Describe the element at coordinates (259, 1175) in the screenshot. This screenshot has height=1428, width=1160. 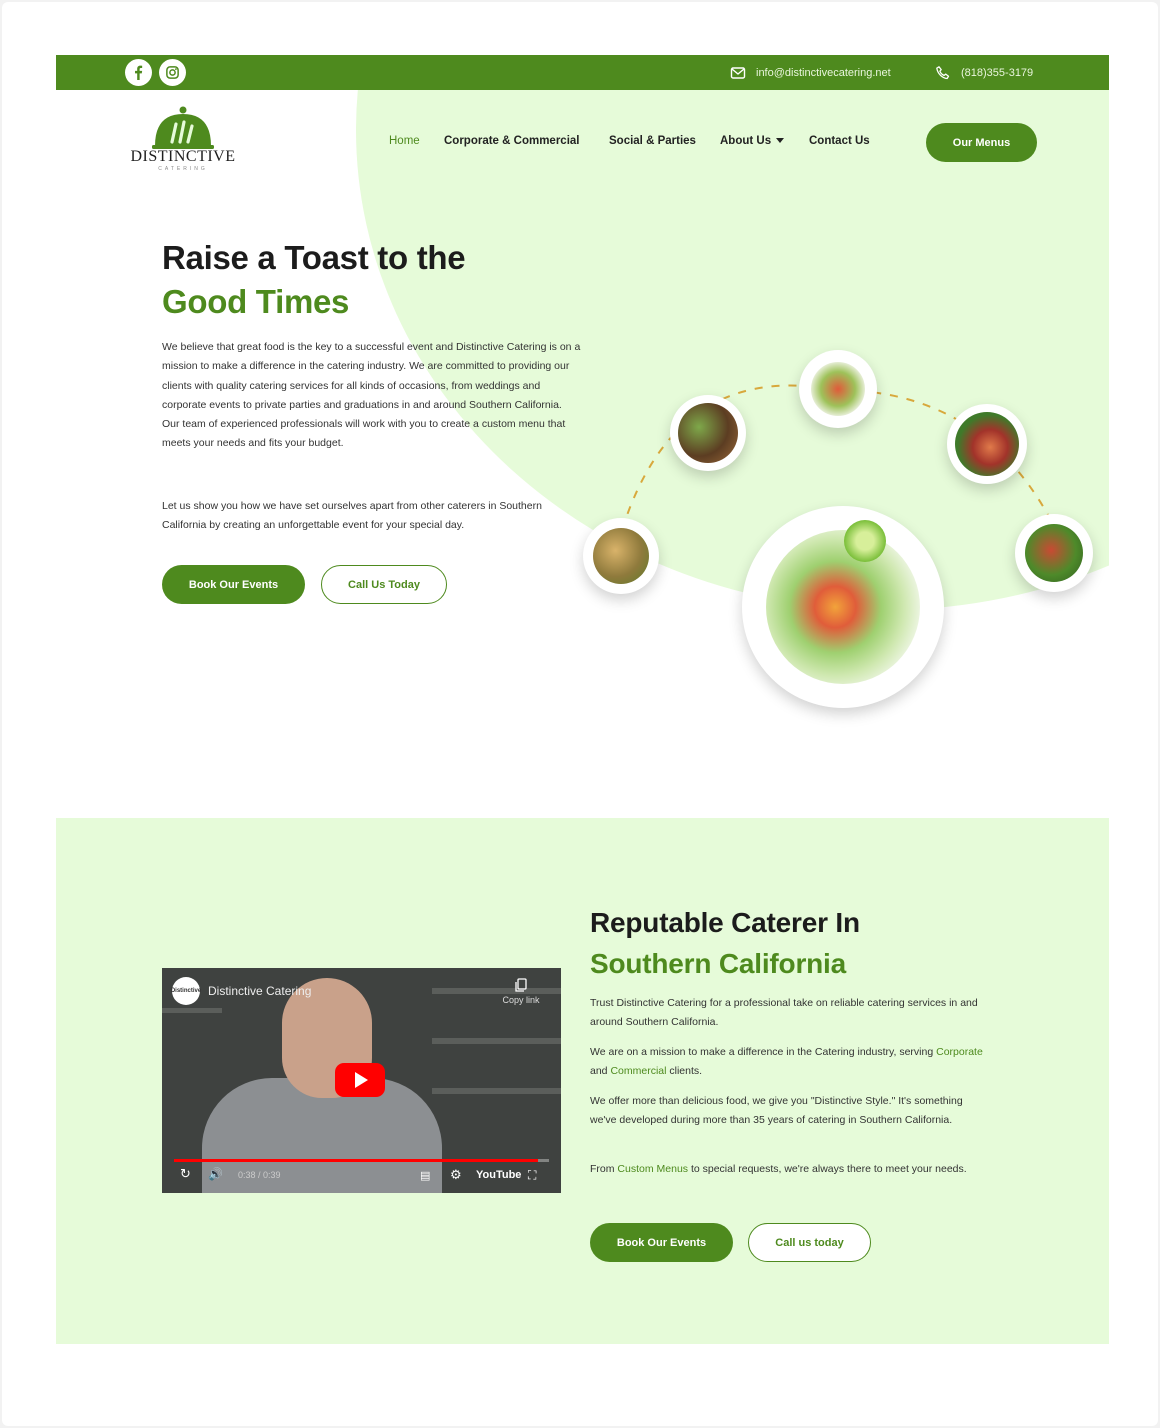
I see `video-time: 0:38 / 0:39` at that location.